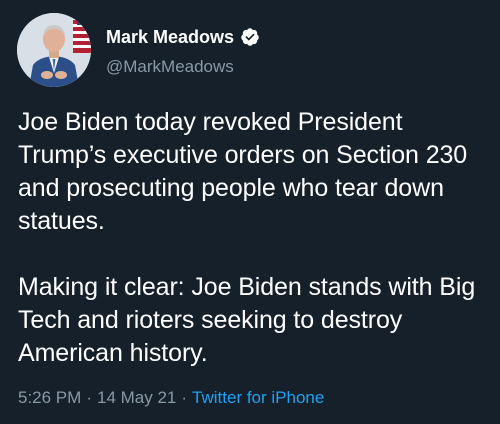 This screenshot has width=500, height=424. I want to click on profile-photo-icon, so click(54, 50).